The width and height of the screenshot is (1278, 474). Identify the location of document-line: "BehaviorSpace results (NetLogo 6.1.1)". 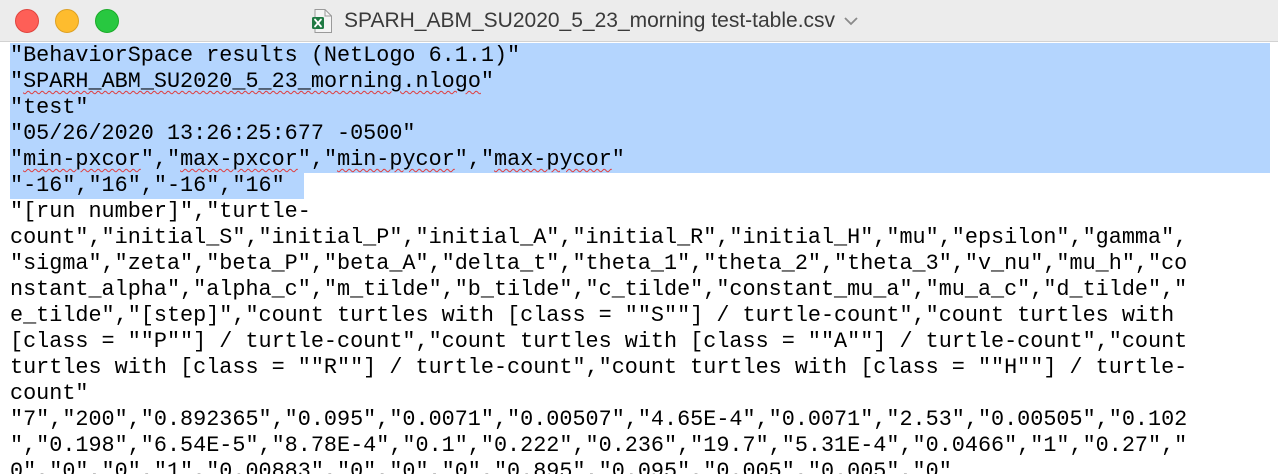
(265, 55).